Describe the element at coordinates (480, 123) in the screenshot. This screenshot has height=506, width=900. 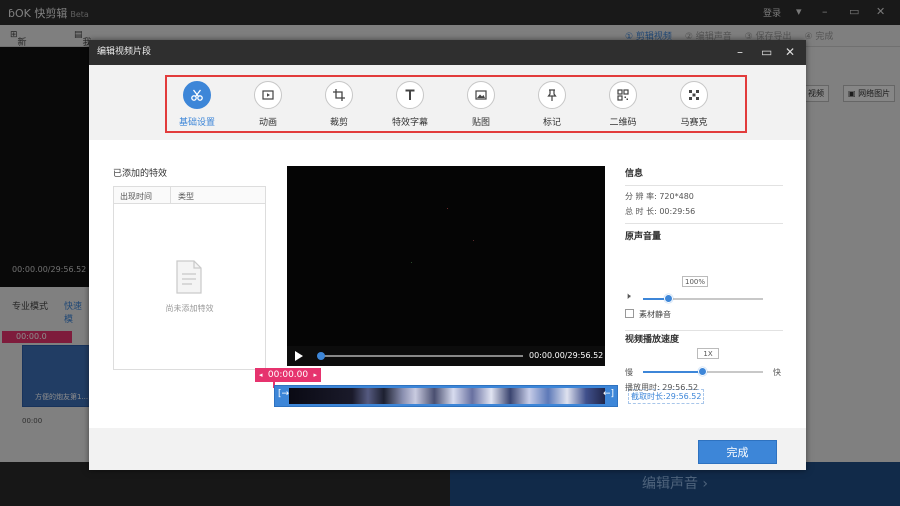
I see `tab-label: 贴图` at that location.